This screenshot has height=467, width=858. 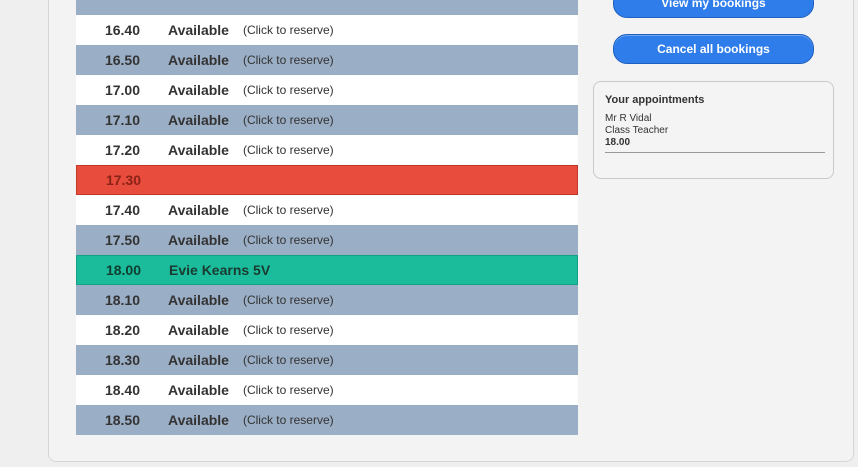 I want to click on slot-row: 18.30 Available (Click to reserve), so click(x=327, y=360).